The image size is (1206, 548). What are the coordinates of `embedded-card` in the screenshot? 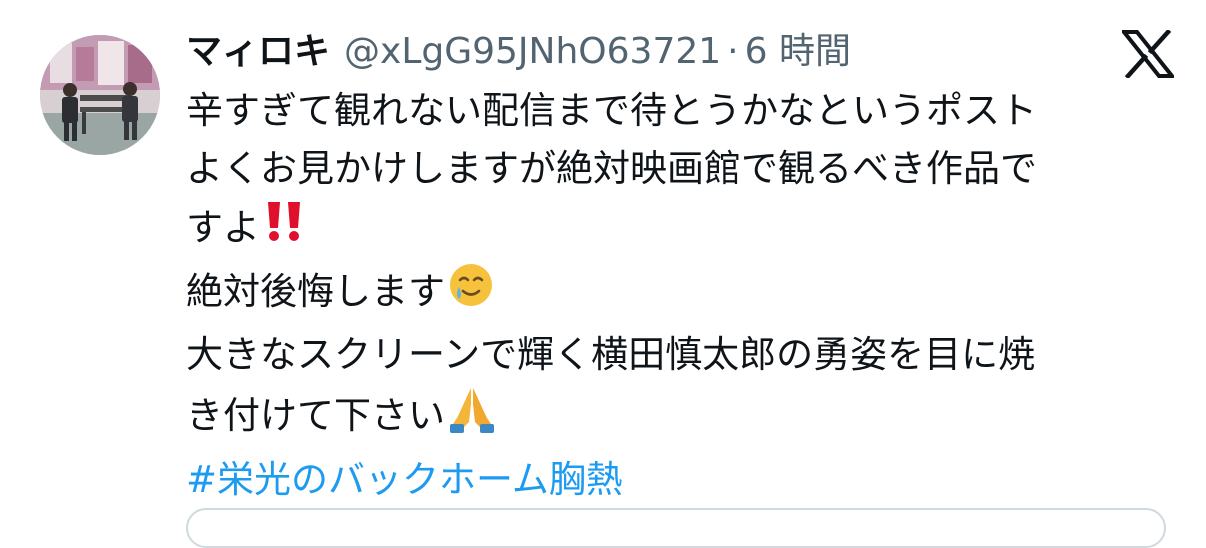 It's located at (676, 528).